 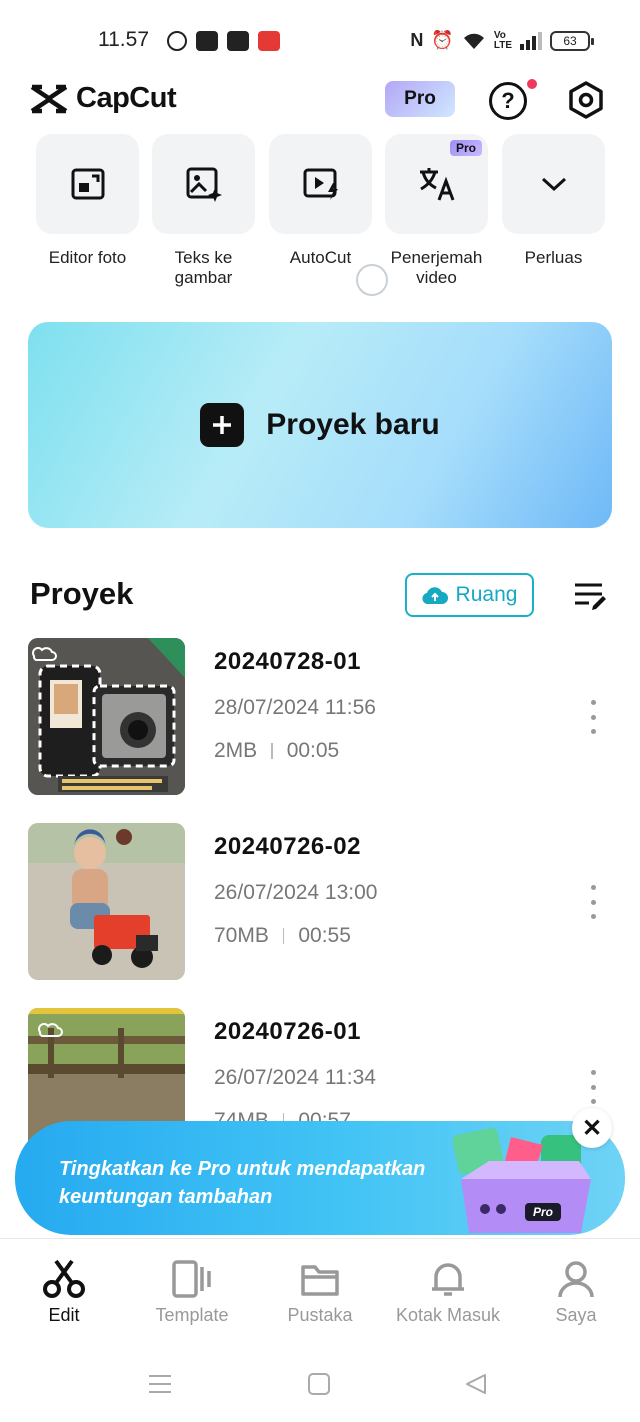 I want to click on nav-label: Template, so click(x=192, y=1315).